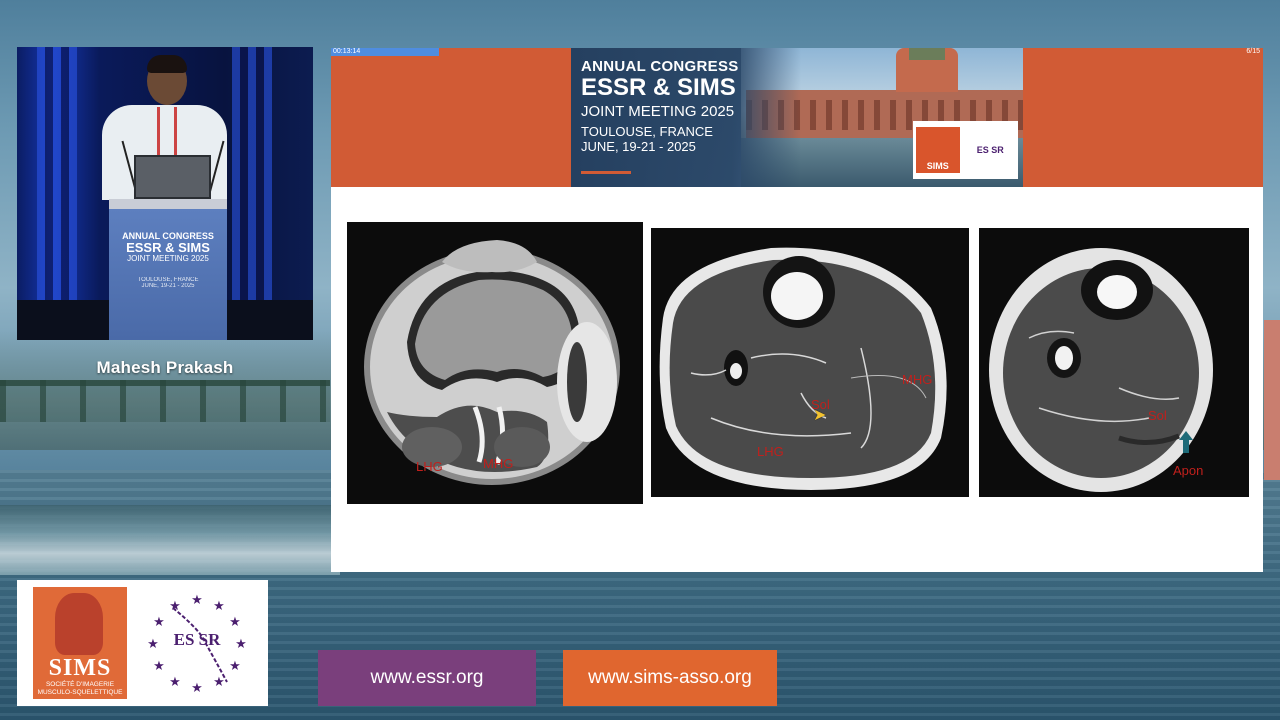 Image resolution: width=1280 pixels, height=720 pixels. Describe the element at coordinates (1272, 400) in the screenshot. I see `background-building` at that location.